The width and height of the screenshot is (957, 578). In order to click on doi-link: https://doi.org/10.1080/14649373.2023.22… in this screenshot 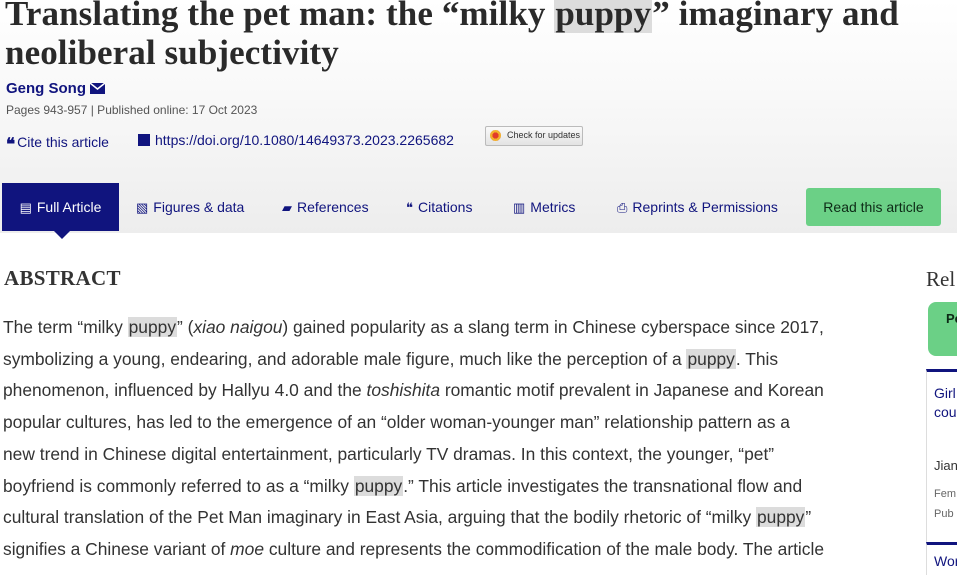, I will do `click(296, 140)`.